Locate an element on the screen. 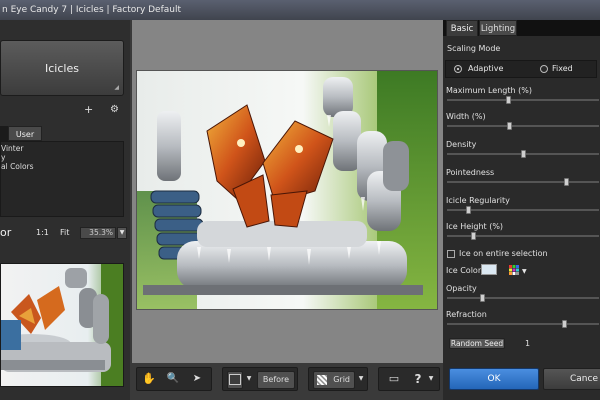 Image resolution: width=600 pixels, height=400 pixels. preset-settings-icon: ⚙ is located at coordinates (114, 110).